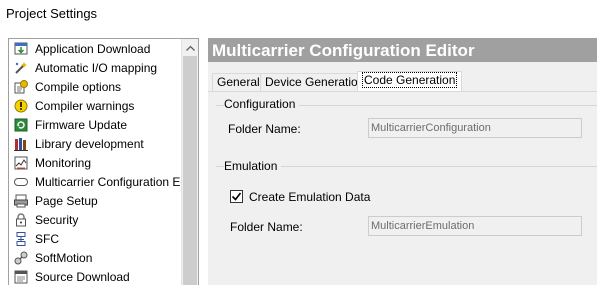 The image size is (597, 285). Describe the element at coordinates (262, 104) in the screenshot. I see `configuration-group-title: Configuration` at that location.